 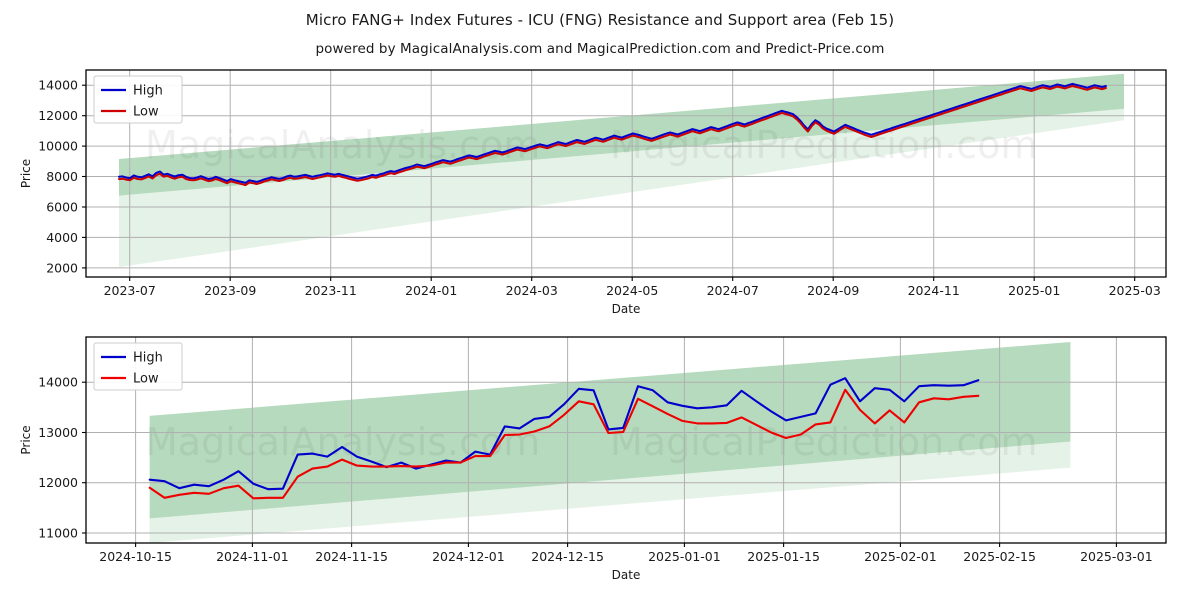 What do you see at coordinates (532, 290) in the screenshot?
I see `x-tick-label: 2024-03` at bounding box center [532, 290].